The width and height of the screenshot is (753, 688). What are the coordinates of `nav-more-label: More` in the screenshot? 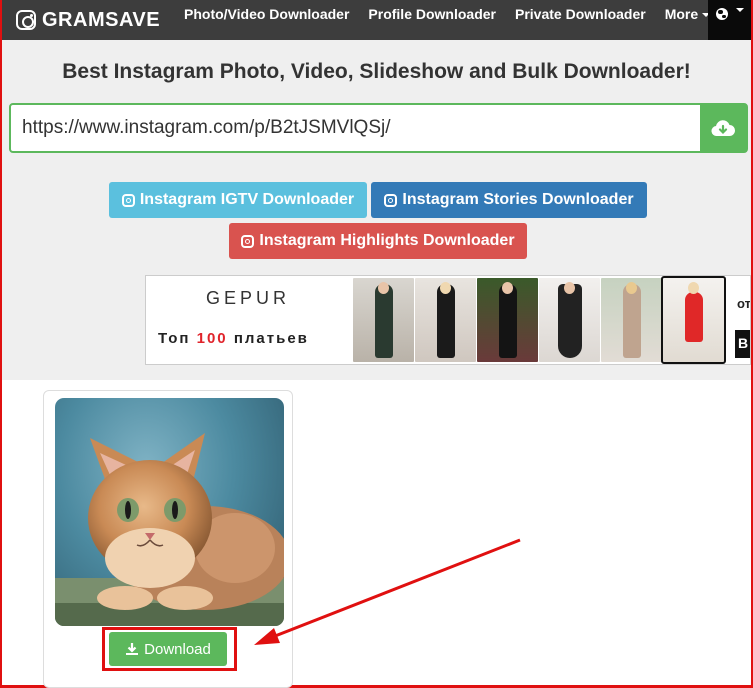 It's located at (681, 14).